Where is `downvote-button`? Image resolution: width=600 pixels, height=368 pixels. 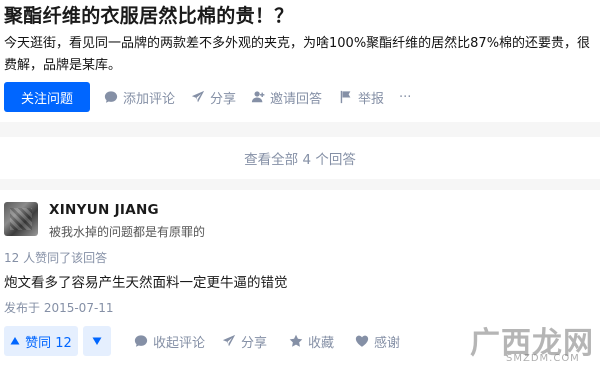 downvote-button is located at coordinates (97, 341).